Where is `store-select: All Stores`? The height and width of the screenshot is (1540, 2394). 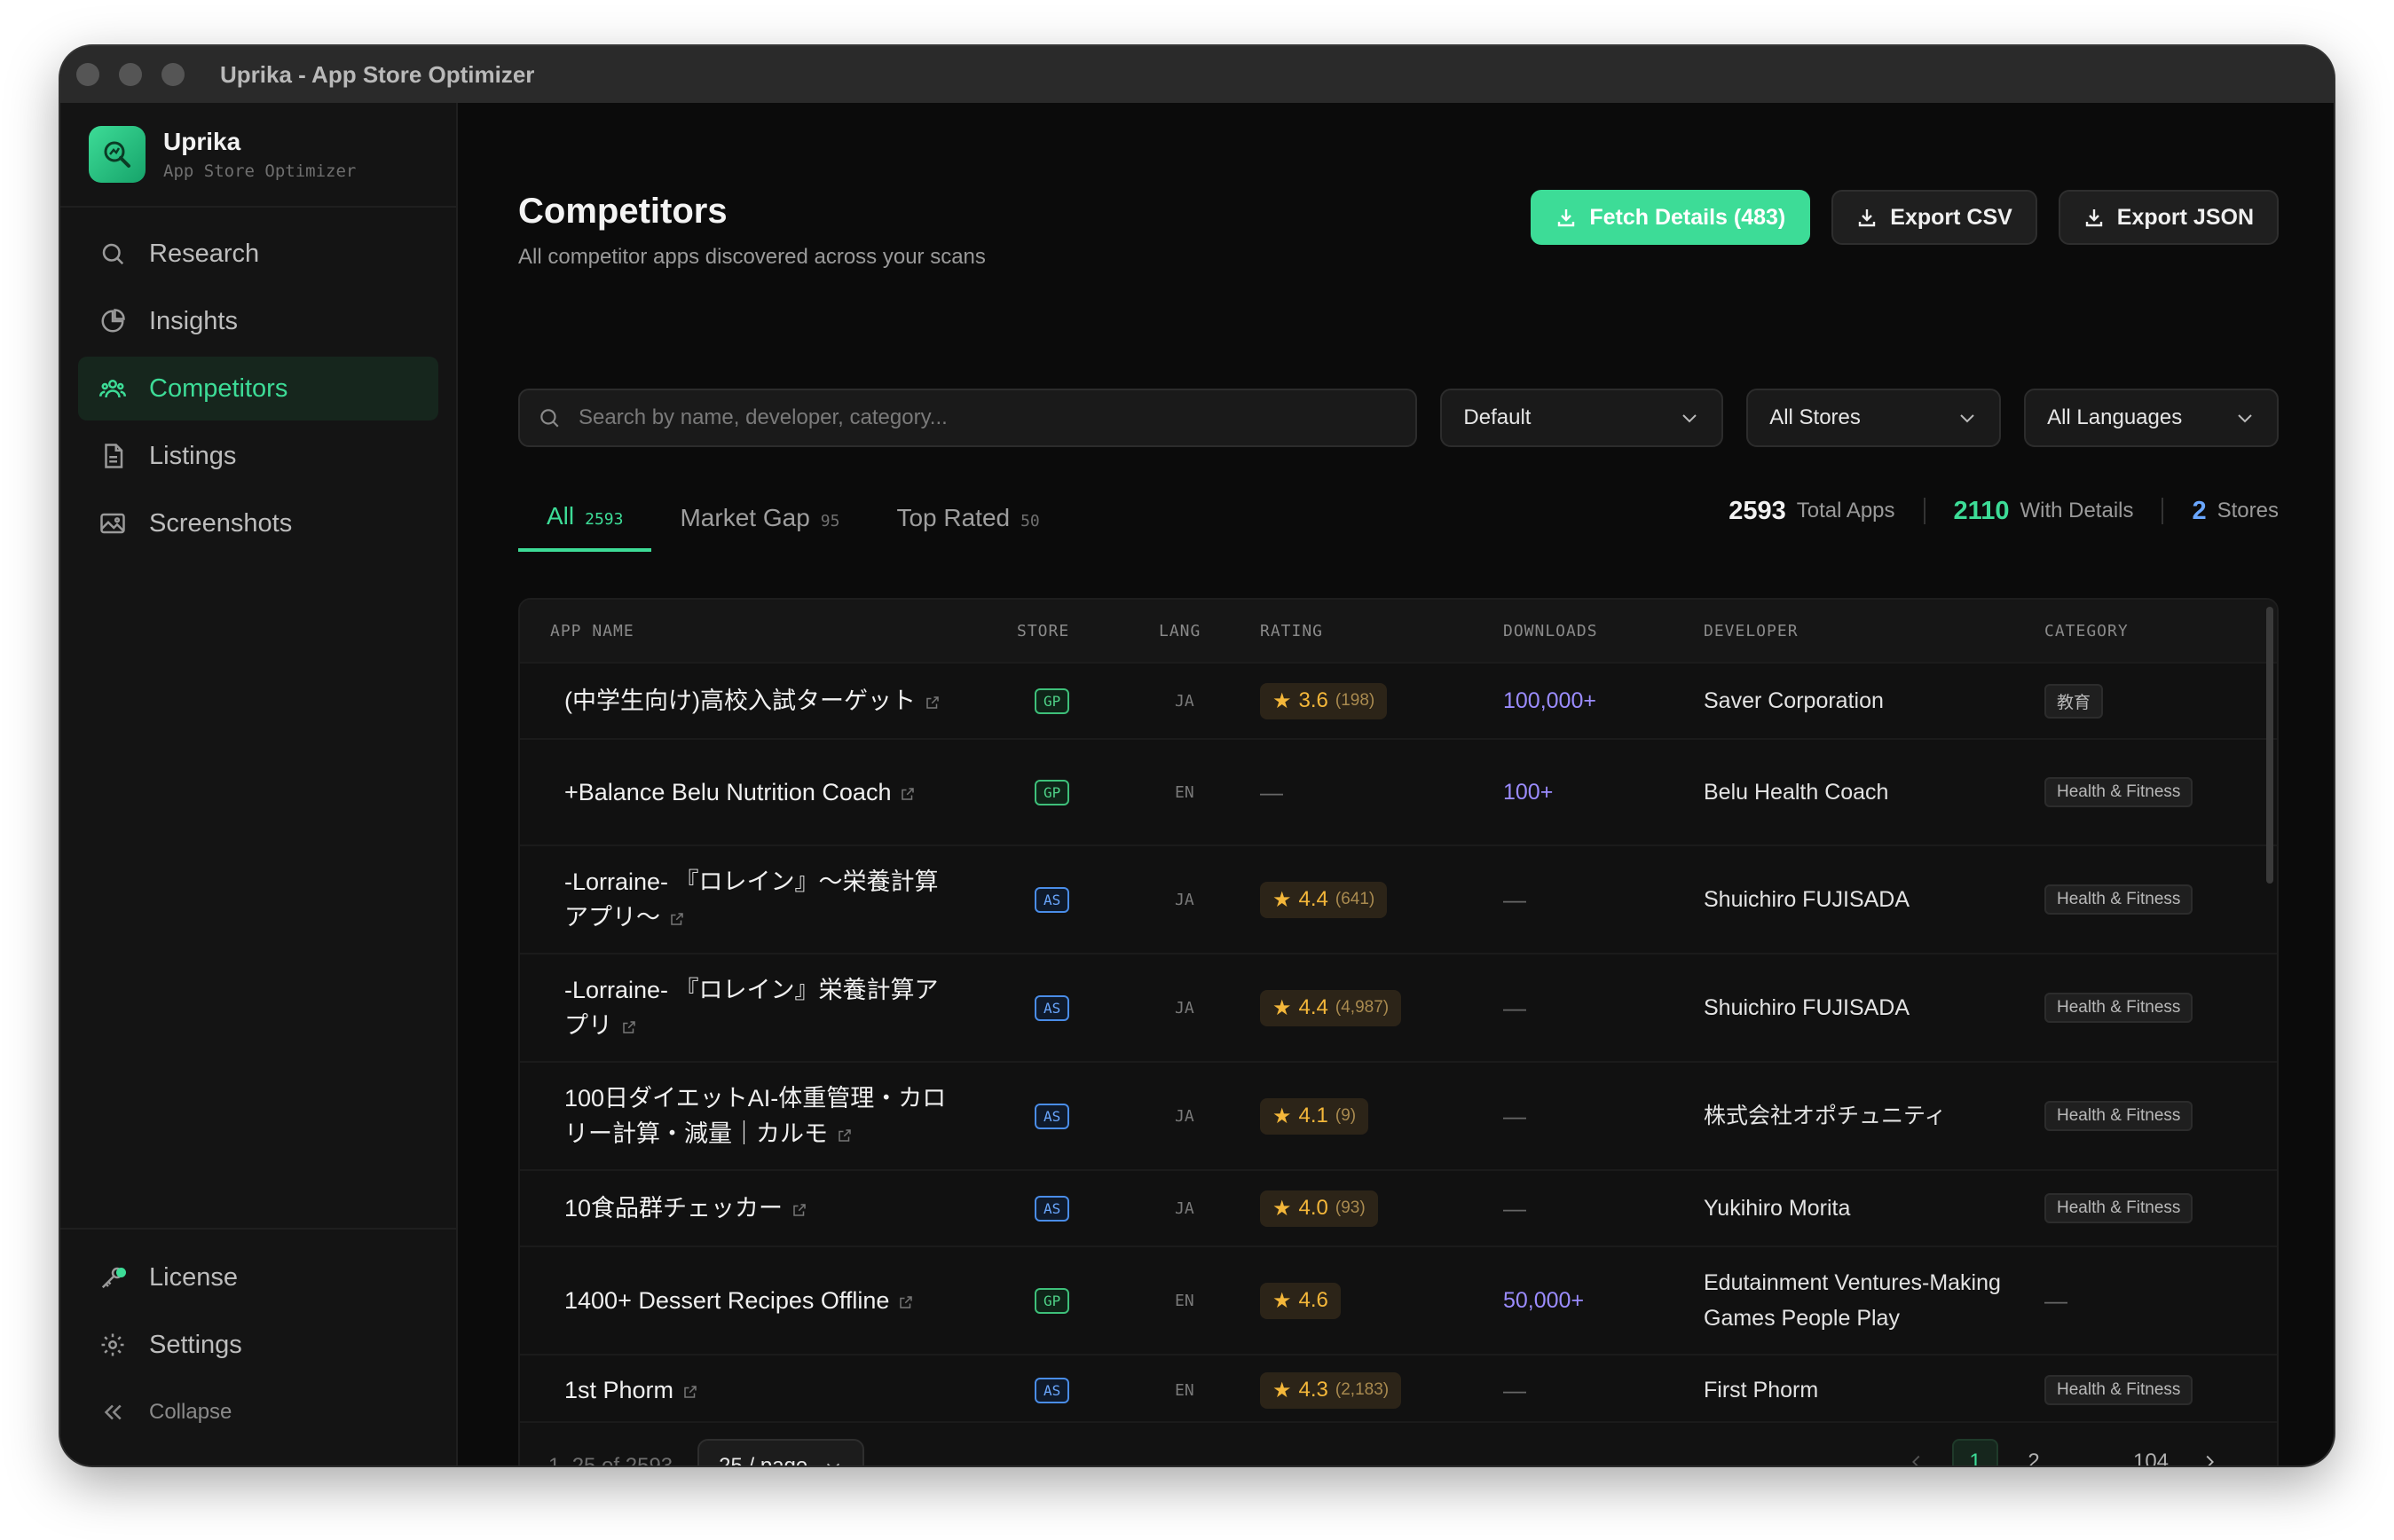 store-select: All Stores is located at coordinates (1874, 418).